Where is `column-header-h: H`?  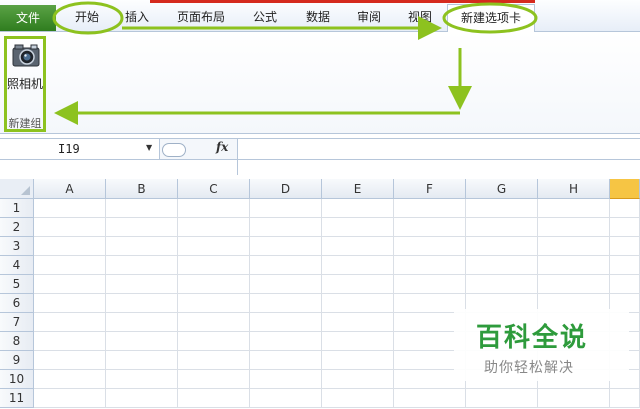 column-header-h: H is located at coordinates (574, 189).